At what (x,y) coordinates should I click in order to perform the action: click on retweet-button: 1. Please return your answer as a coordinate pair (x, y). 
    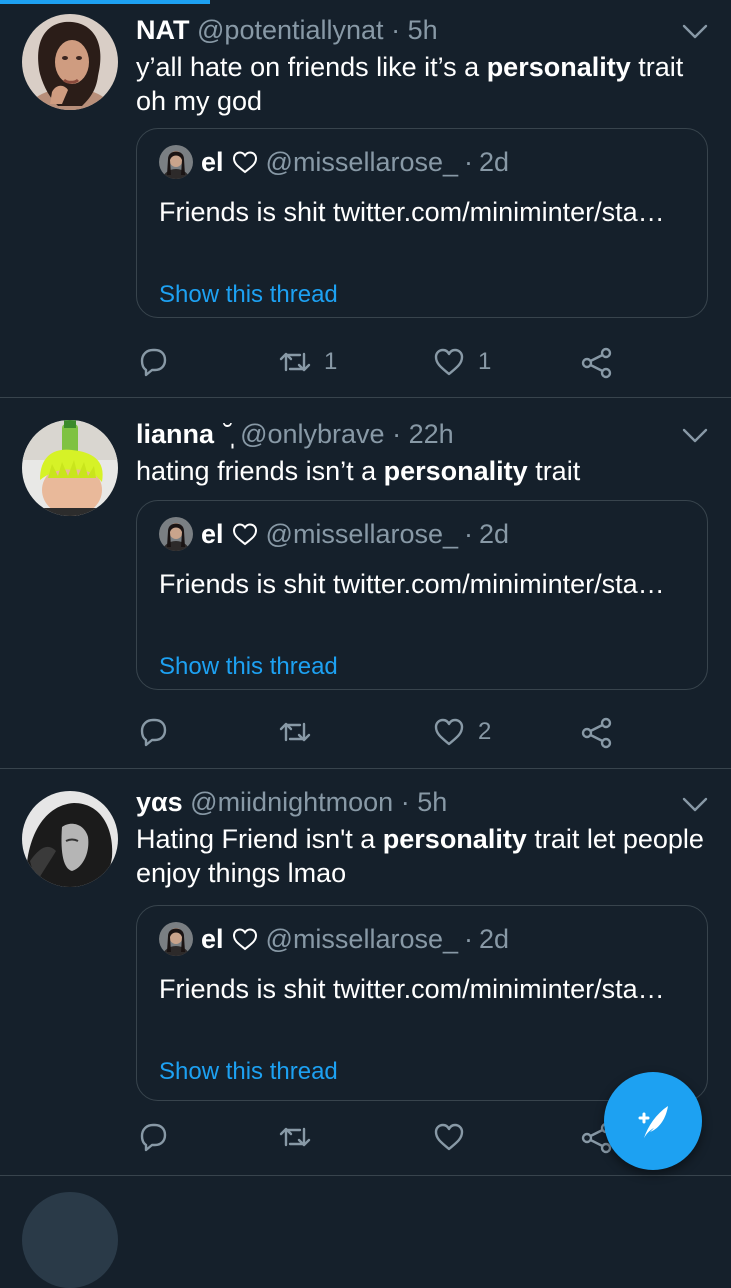
    Looking at the image, I should click on (307, 362).